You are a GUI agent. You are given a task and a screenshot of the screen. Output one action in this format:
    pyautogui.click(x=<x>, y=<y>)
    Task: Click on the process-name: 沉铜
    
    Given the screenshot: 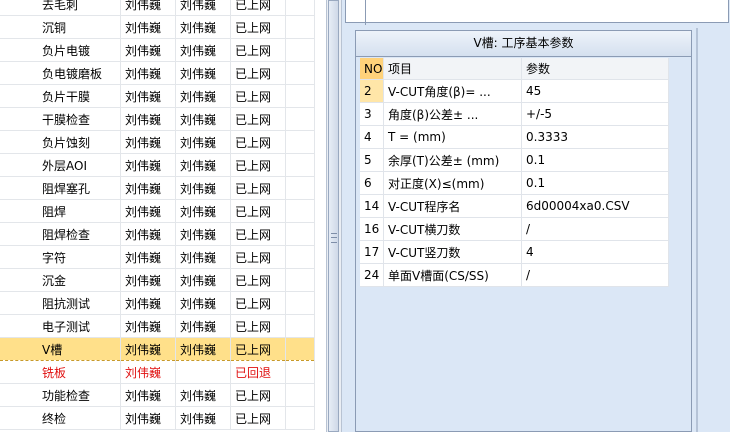 What is the action you would take?
    pyautogui.click(x=60, y=27)
    